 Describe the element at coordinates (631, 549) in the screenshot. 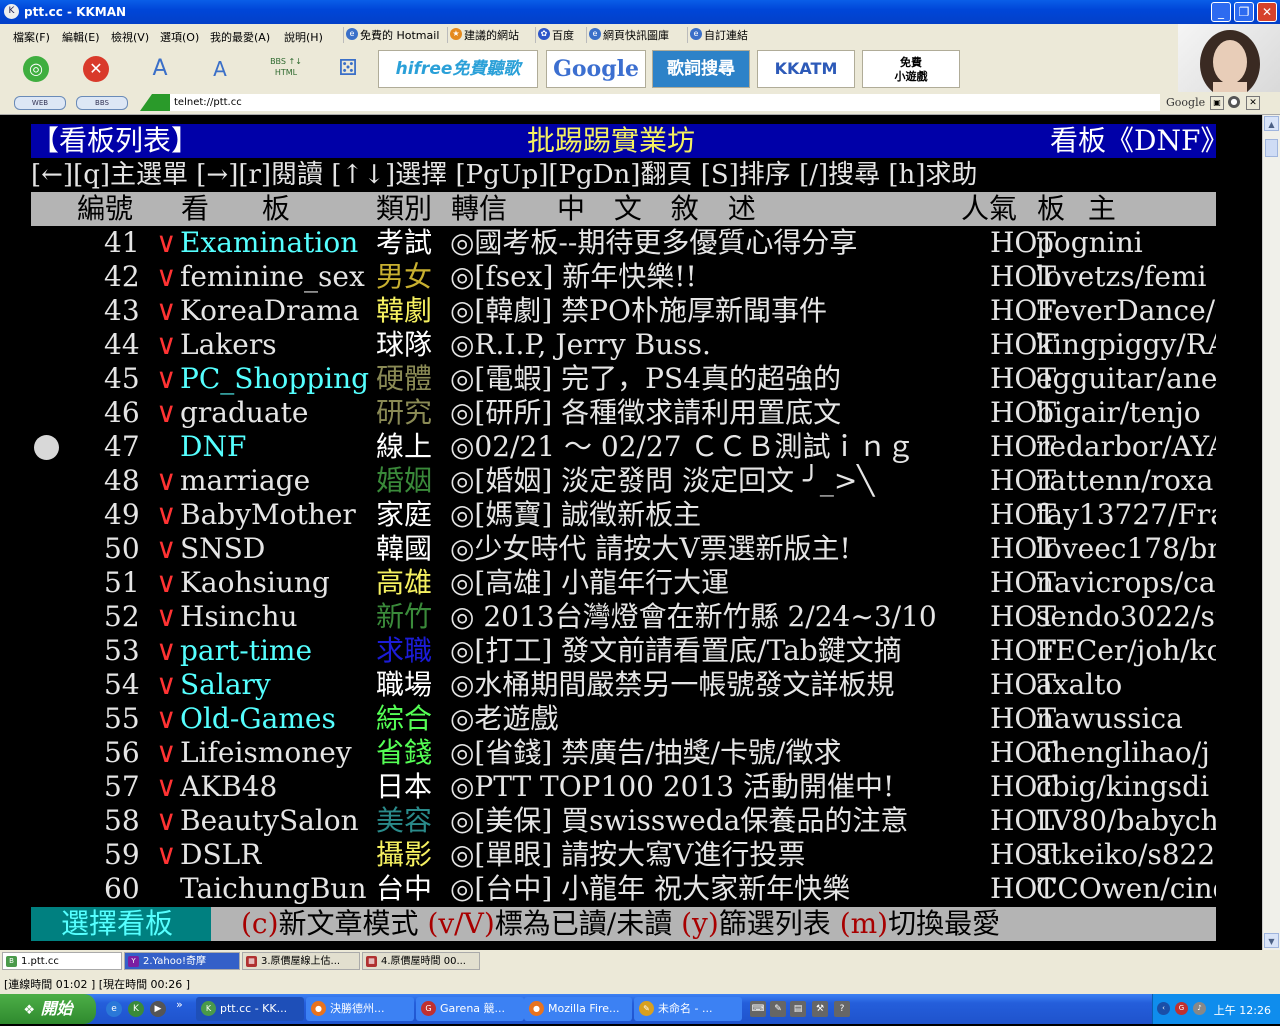

I see `board-row: 50 ∨ SNSD 韓國 ◎少女時代 請按大V票選新版主! HOT loveec178/bm` at that location.